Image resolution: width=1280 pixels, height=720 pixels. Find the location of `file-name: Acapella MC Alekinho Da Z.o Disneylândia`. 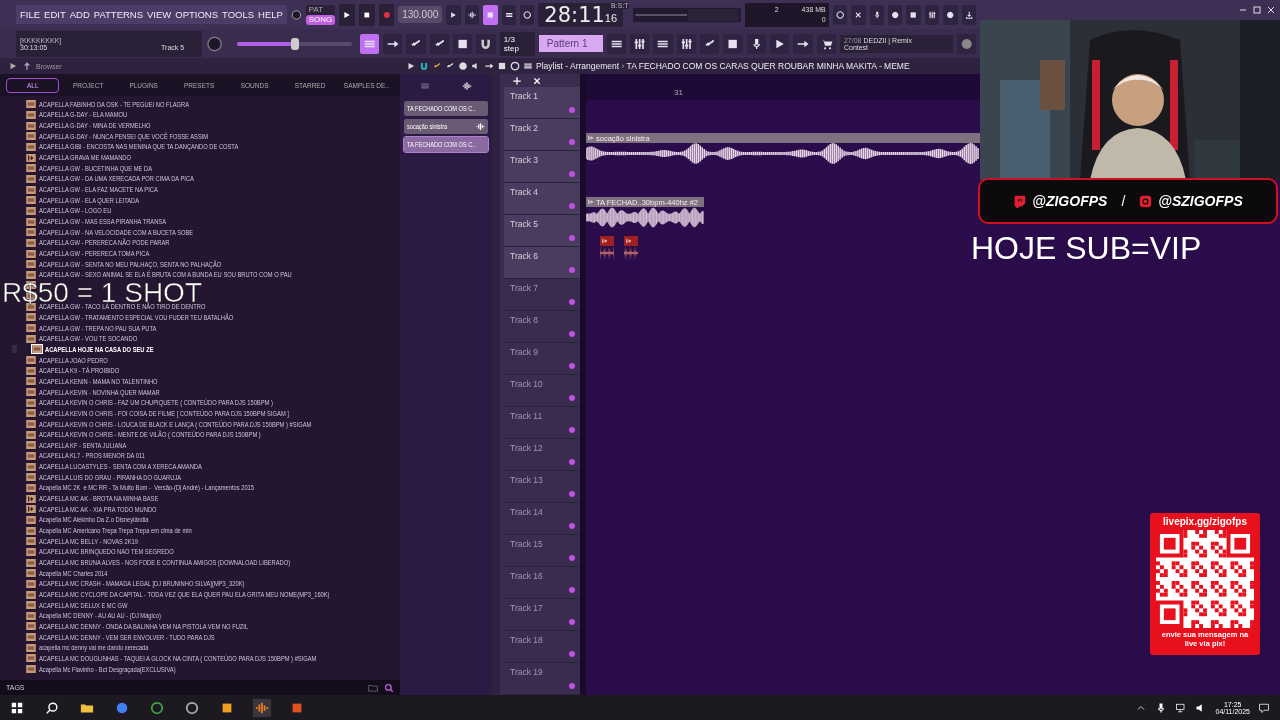

file-name: Acapella MC Alekinho Da Z.o Disneylândia is located at coordinates (94, 520).